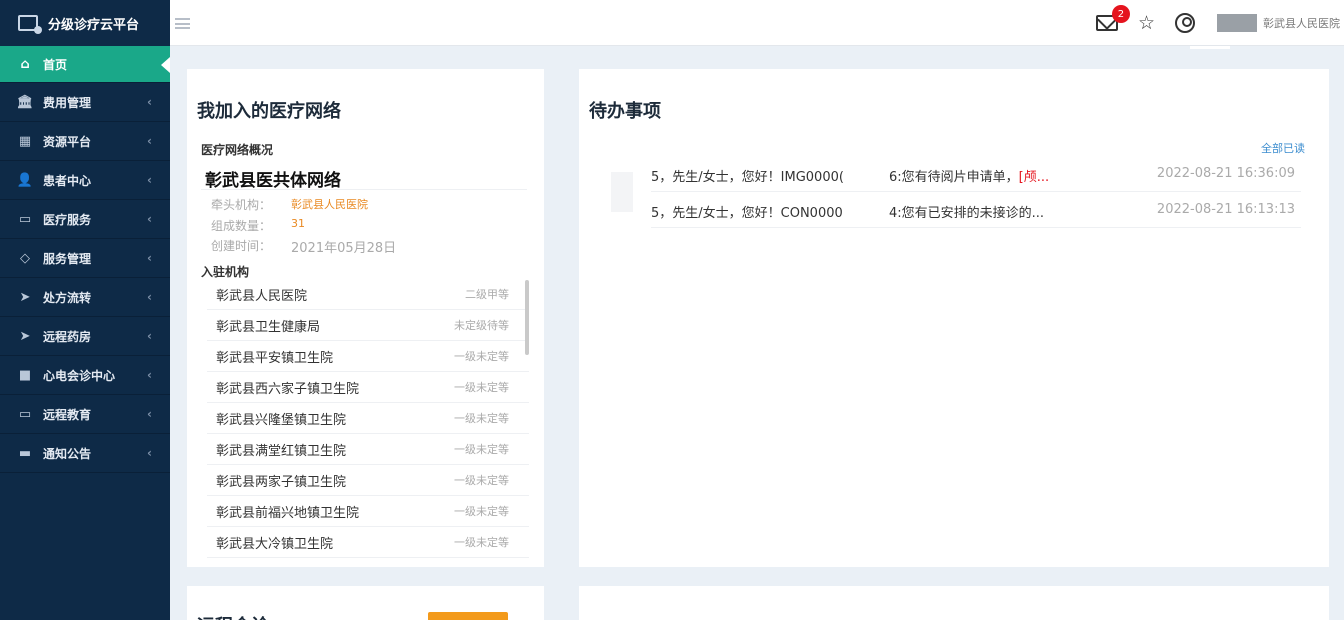 The height and width of the screenshot is (620, 1344). Describe the element at coordinates (85, 375) in the screenshot. I see `sidebar-item-8: ■ 心电会诊中心 ‹` at that location.